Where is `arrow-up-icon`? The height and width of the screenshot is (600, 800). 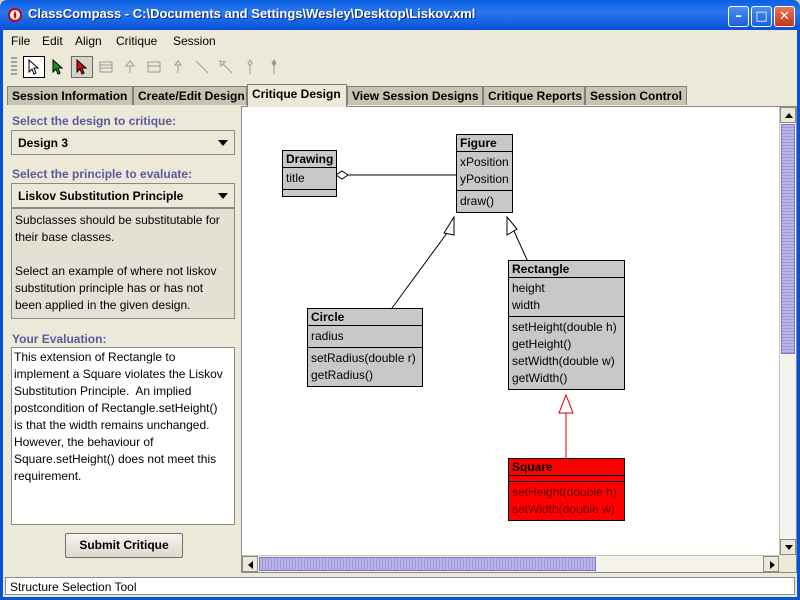 arrow-up-icon is located at coordinates (789, 115).